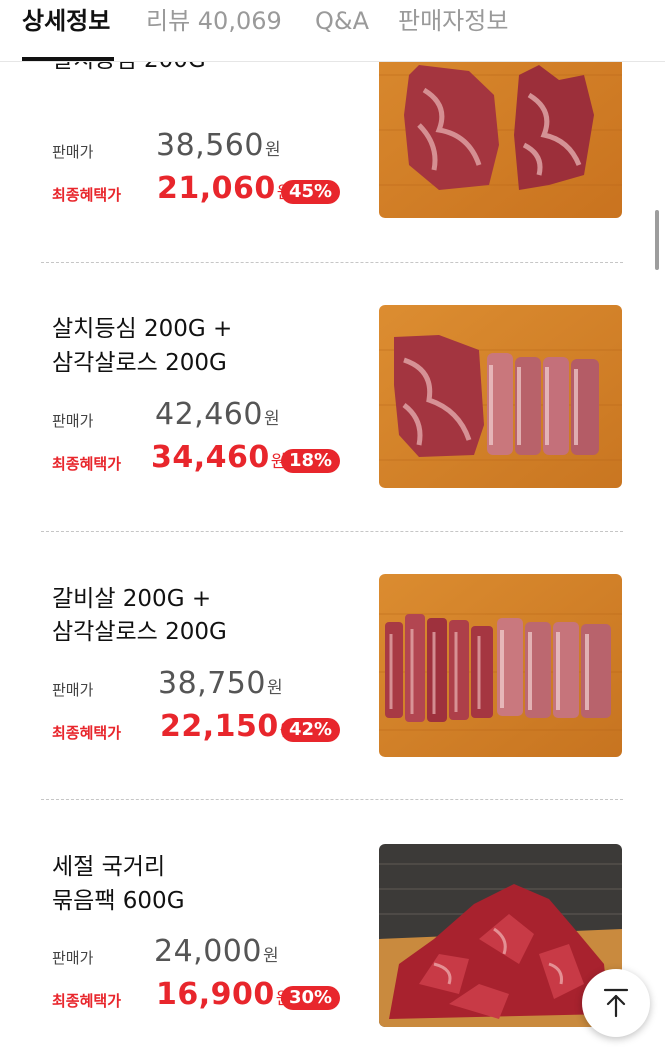  Describe the element at coordinates (219, 145) in the screenshot. I see `sale-price: 38,560원` at that location.